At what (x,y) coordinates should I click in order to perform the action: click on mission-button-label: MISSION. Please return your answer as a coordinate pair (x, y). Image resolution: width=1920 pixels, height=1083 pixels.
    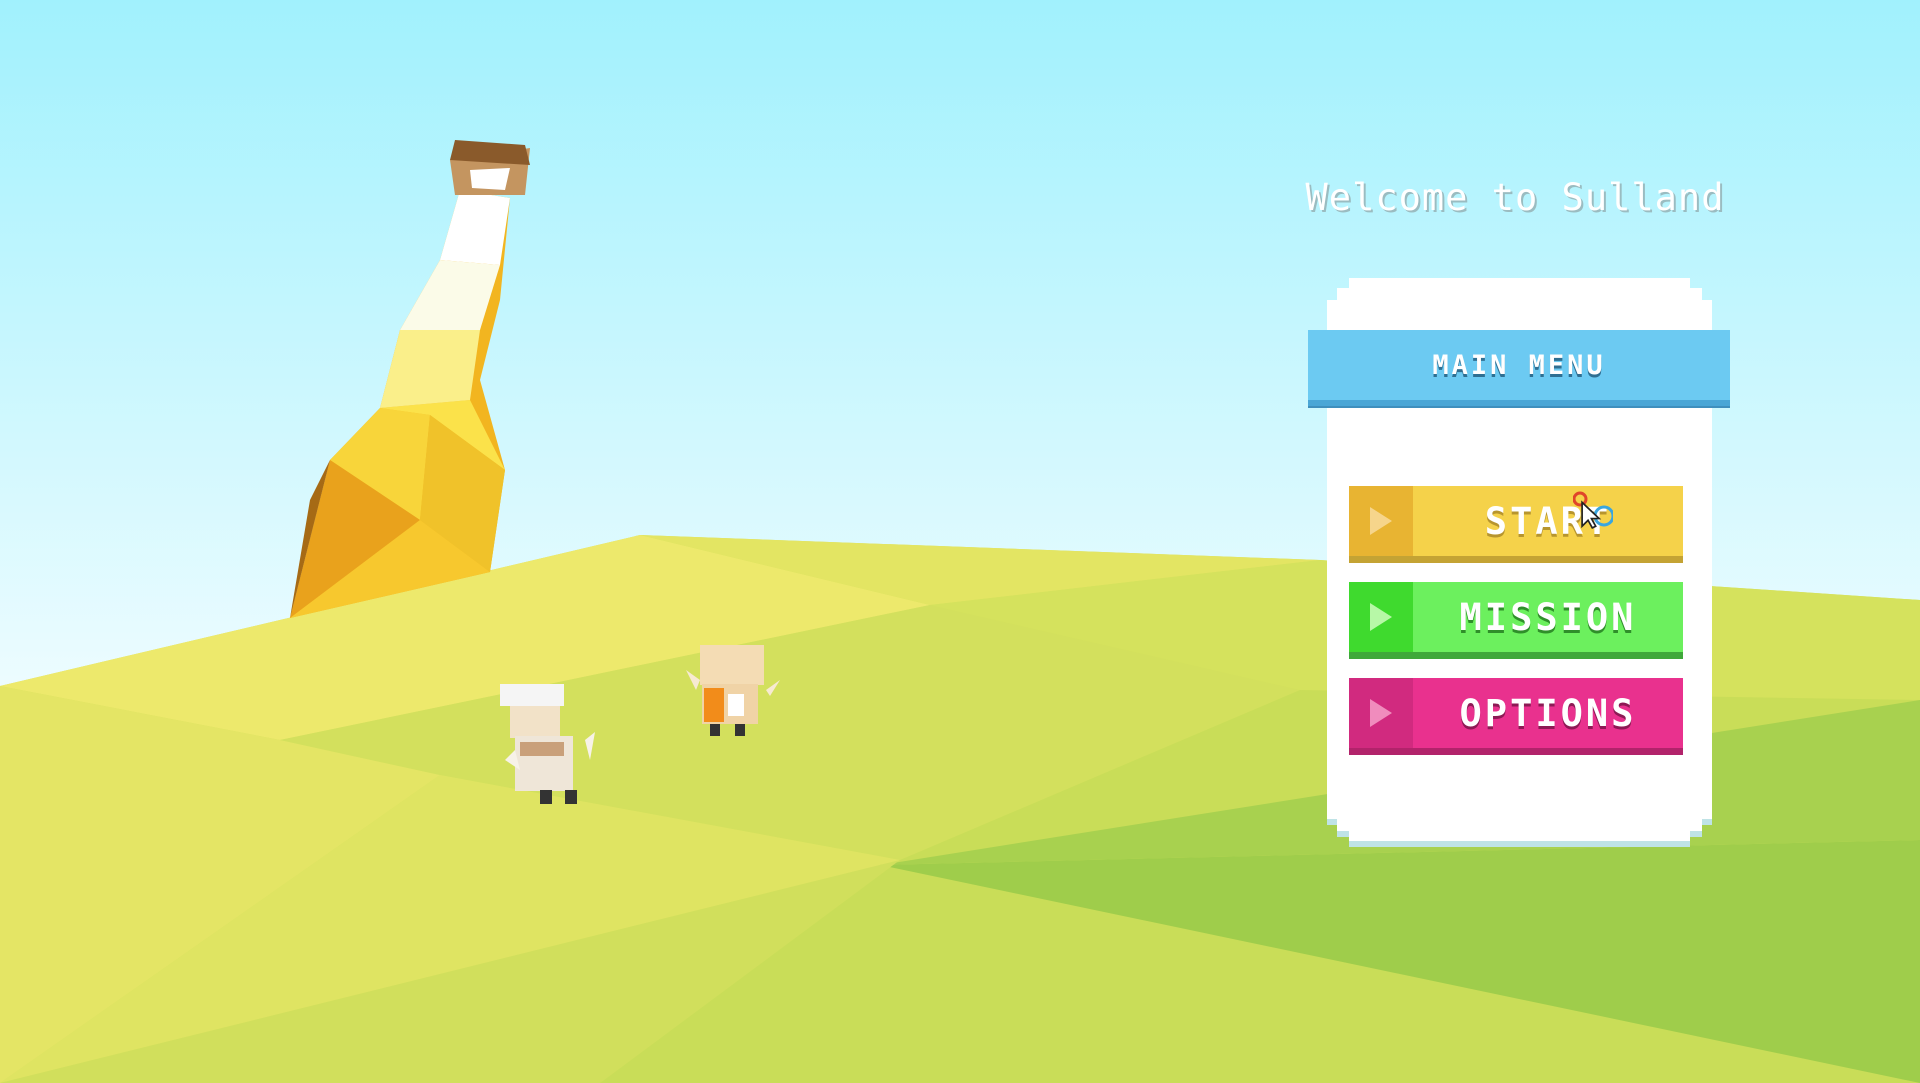
    Looking at the image, I should click on (1548, 617).